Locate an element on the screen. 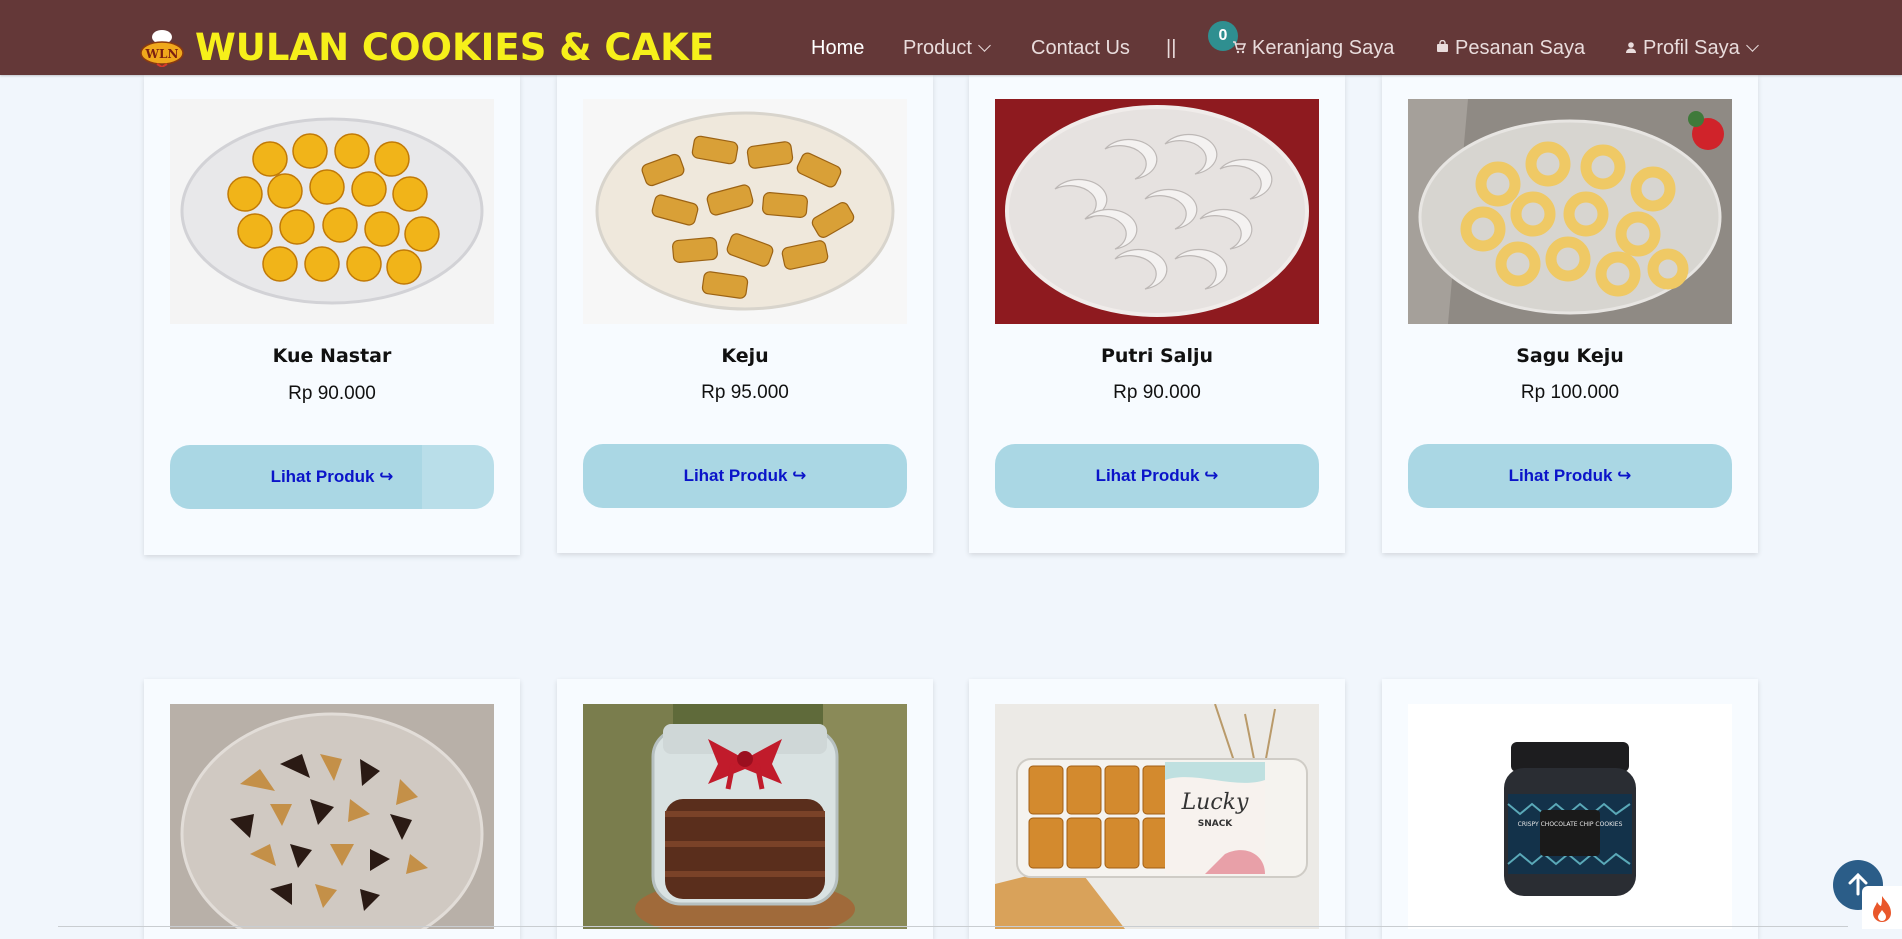 The height and width of the screenshot is (939, 1902). nav-product-label: Product is located at coordinates (937, 48).